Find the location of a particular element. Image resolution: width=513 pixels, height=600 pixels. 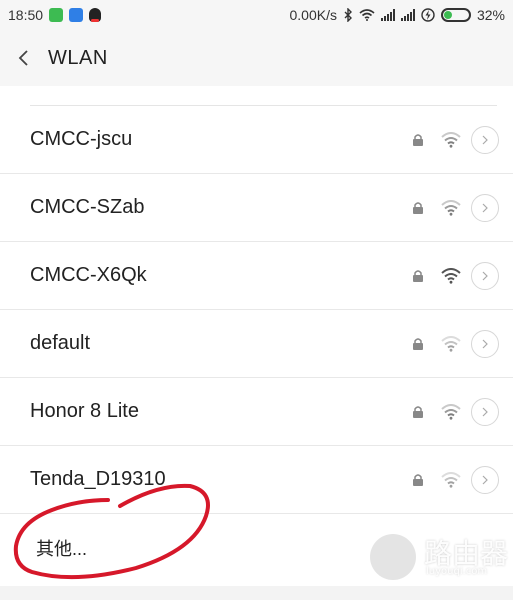

list-top-divider is located at coordinates (263, 96).